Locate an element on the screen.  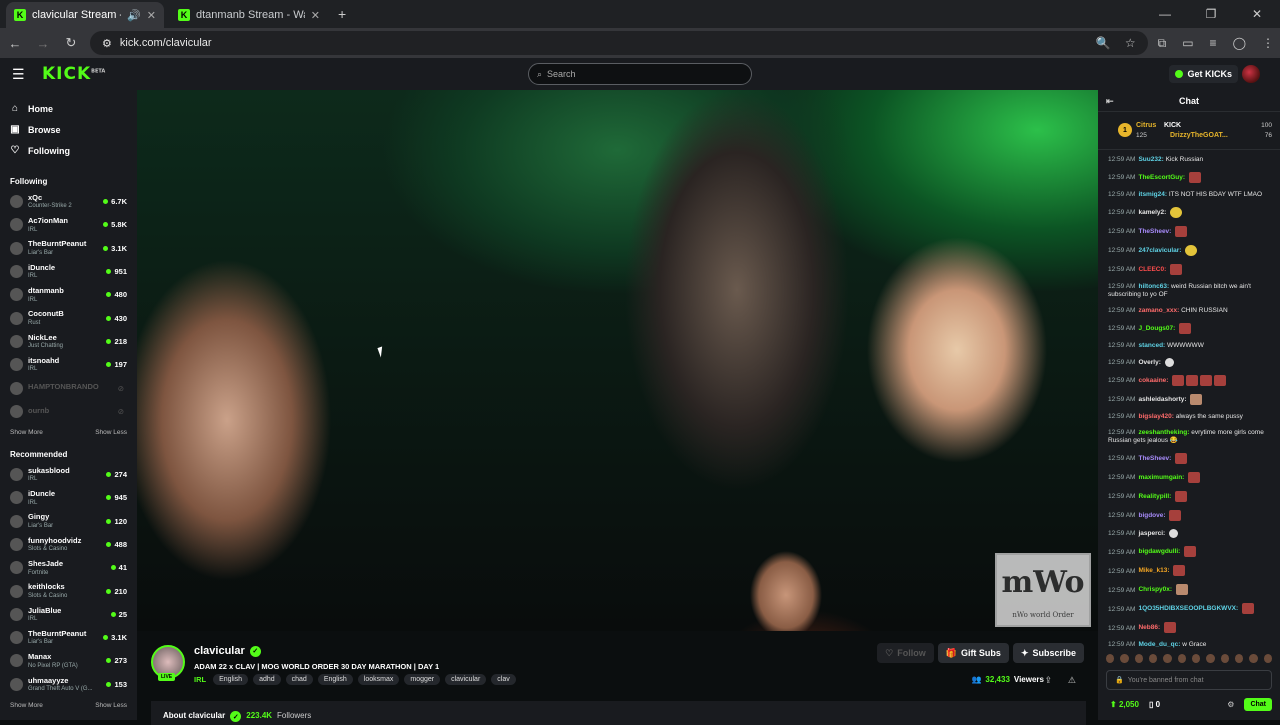
sidebar-channel: CoconutB Rust 430 is located at coordinates (68, 317).